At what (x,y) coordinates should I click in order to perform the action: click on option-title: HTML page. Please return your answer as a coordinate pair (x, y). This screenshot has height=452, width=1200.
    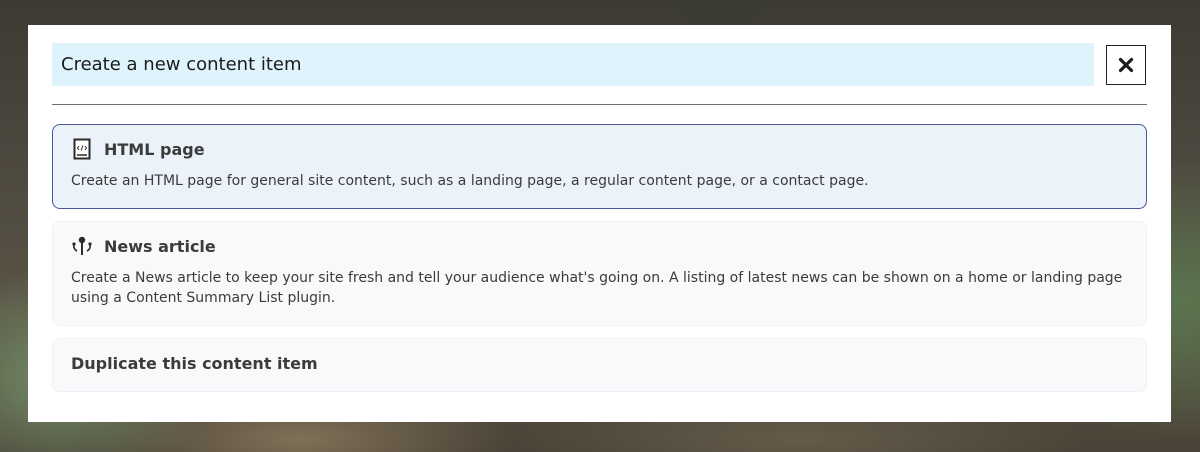
    Looking at the image, I should click on (154, 149).